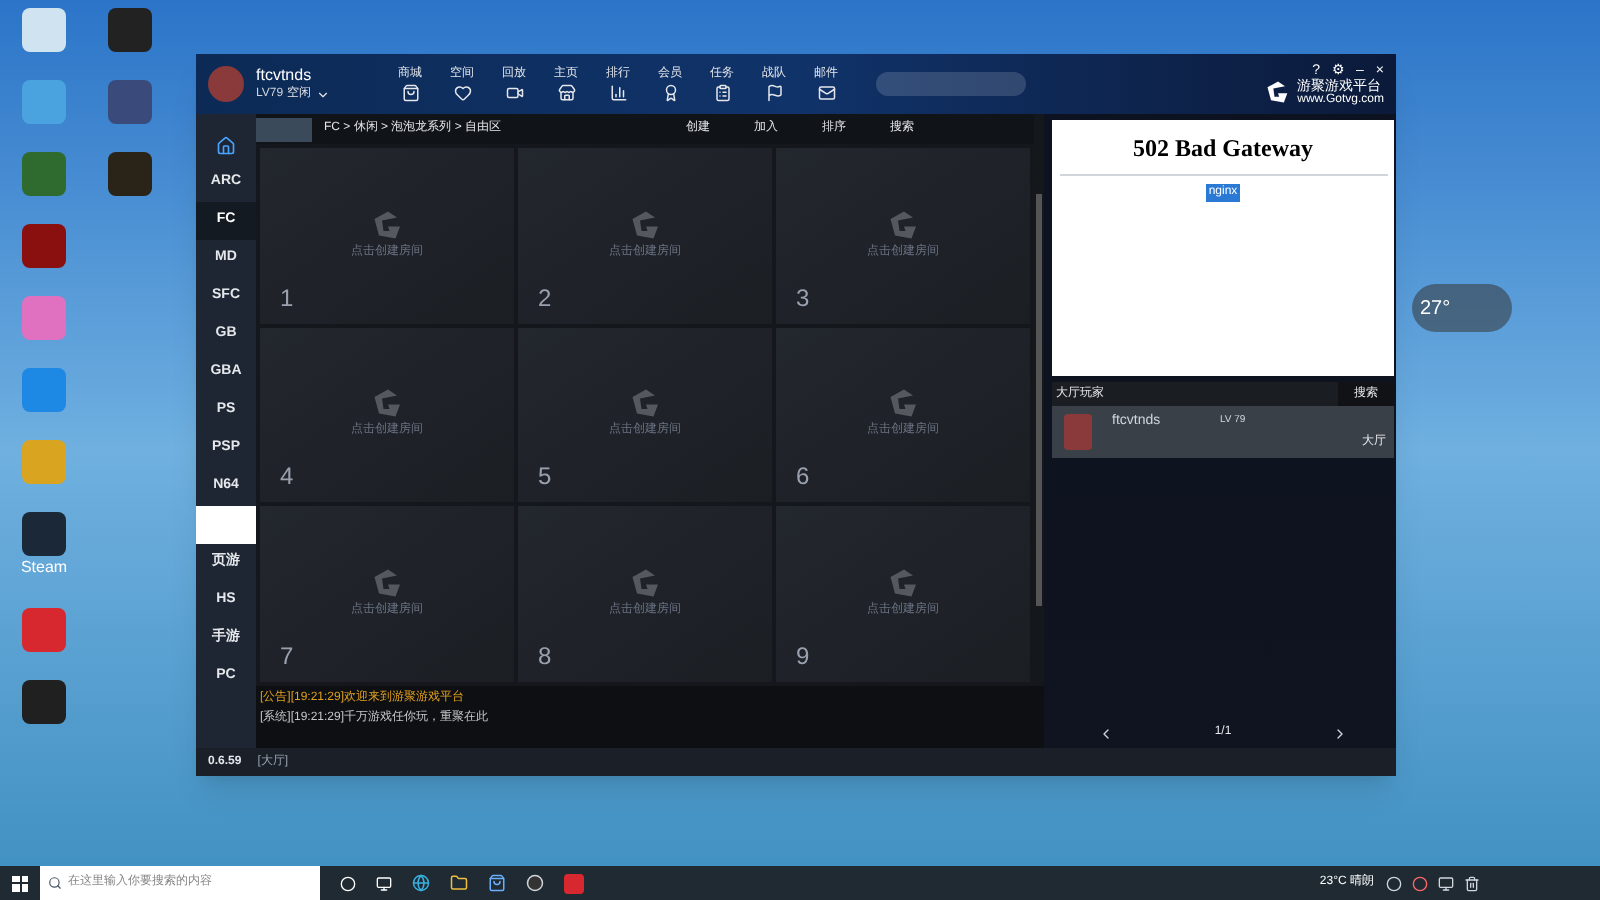 Image resolution: width=1600 pixels, height=900 pixels. Describe the element at coordinates (459, 883) in the screenshot. I see `folder-icon` at that location.